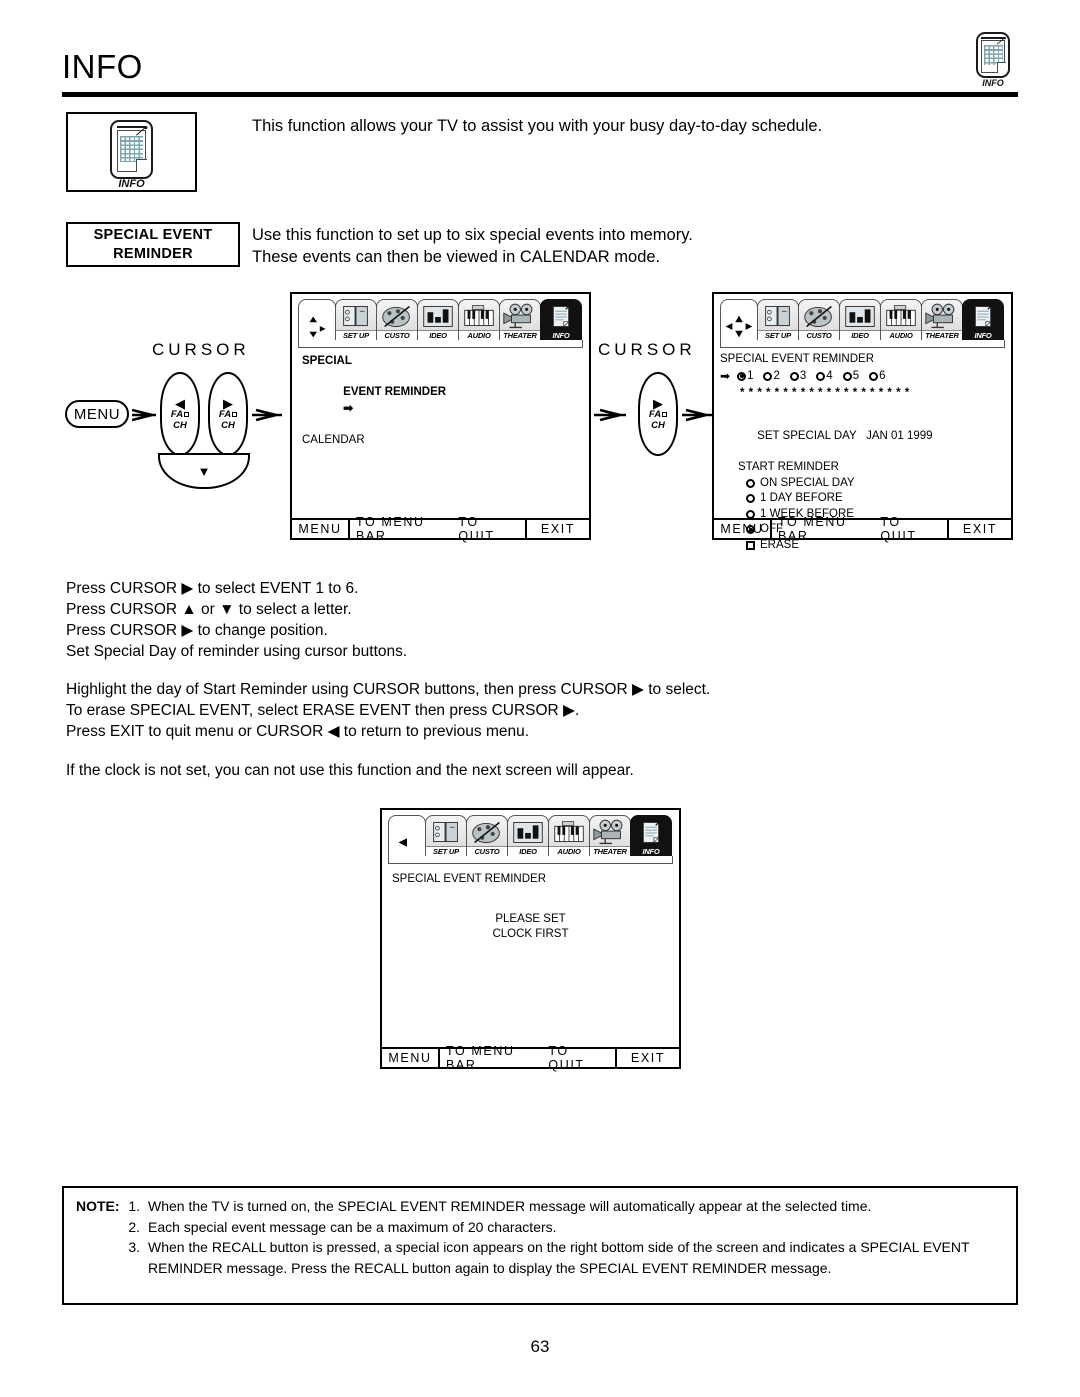 The width and height of the screenshot is (1080, 1397). What do you see at coordinates (102, 66) in the screenshot?
I see `page-title: INFO` at bounding box center [102, 66].